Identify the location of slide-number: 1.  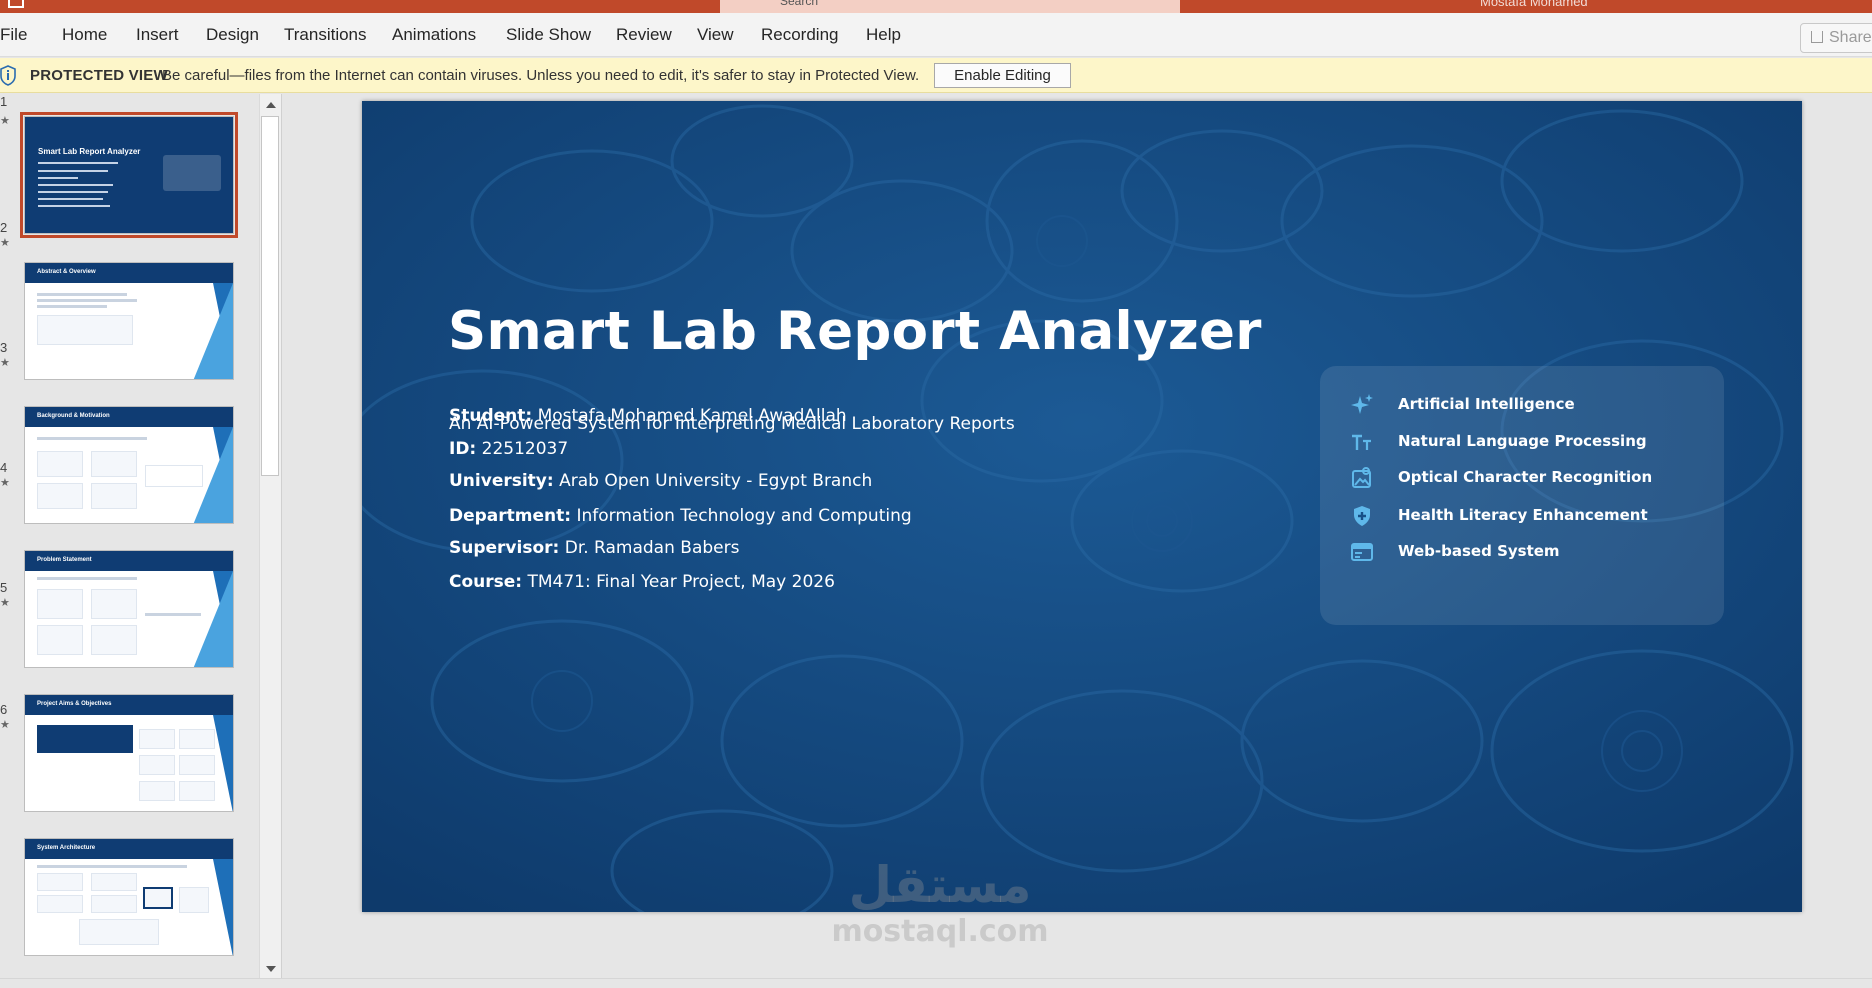
(4, 101).